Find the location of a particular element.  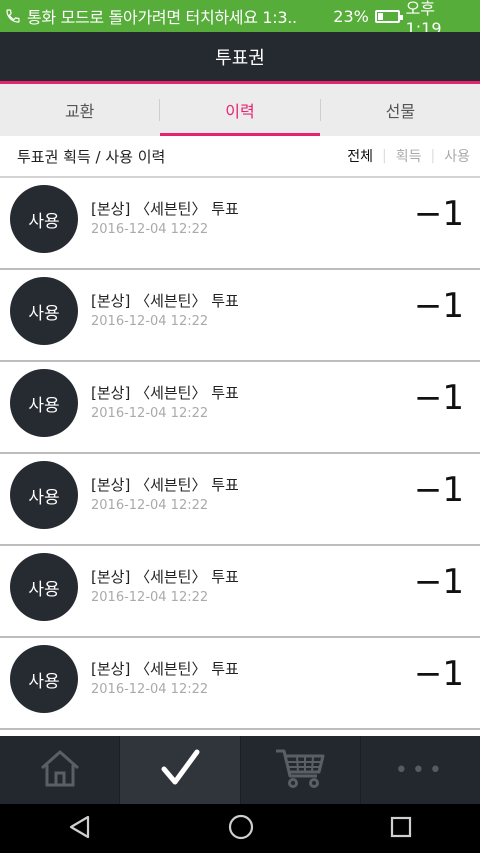

tab-bar: 교환 이력 선물 is located at coordinates (240, 110).